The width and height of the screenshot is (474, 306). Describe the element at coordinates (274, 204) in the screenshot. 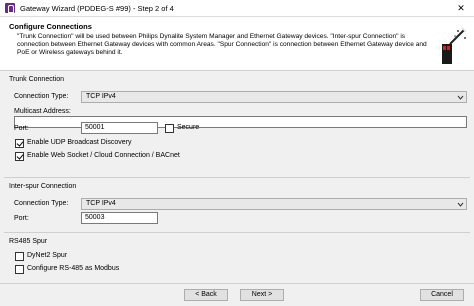

I see `interspur-connection-type-select: TCP IPv4` at that location.